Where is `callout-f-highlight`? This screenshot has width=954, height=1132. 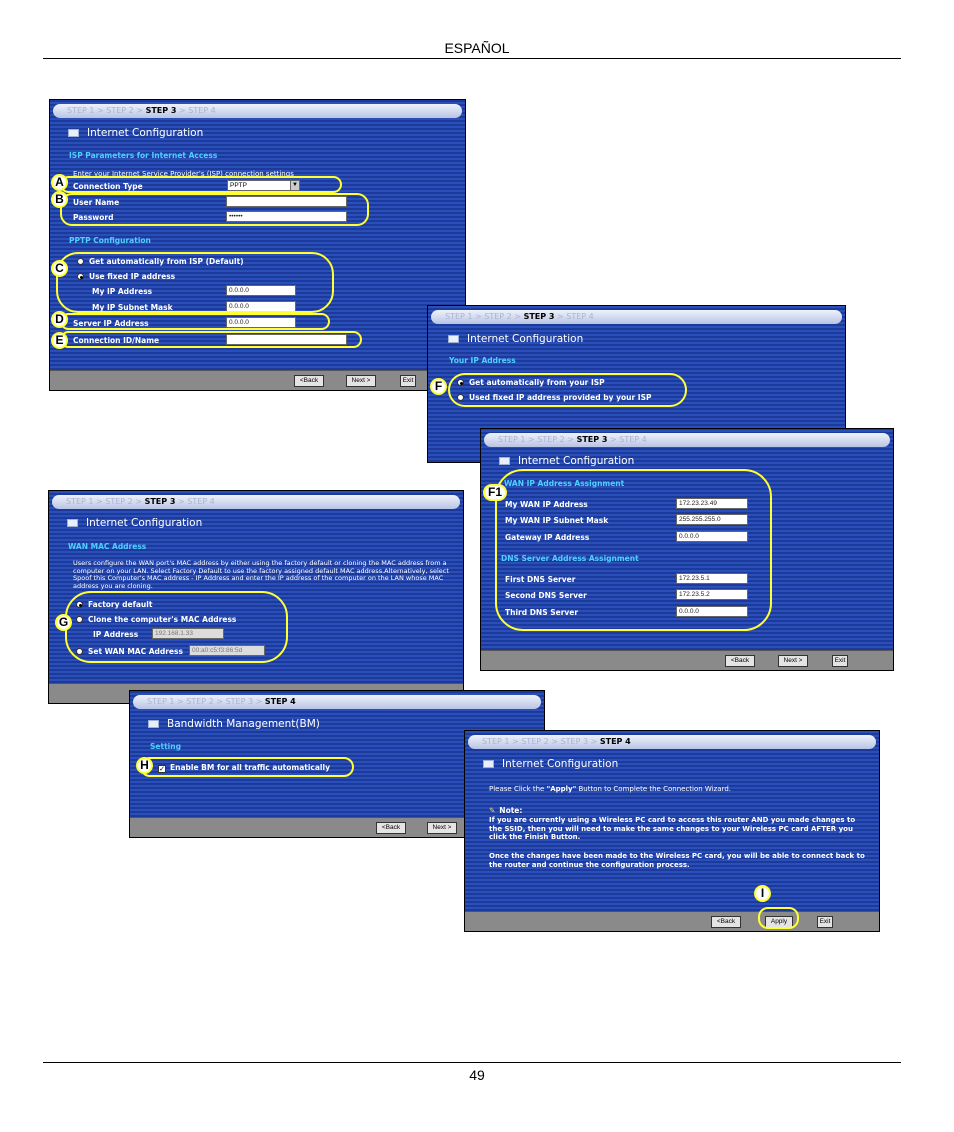 callout-f-highlight is located at coordinates (567, 390).